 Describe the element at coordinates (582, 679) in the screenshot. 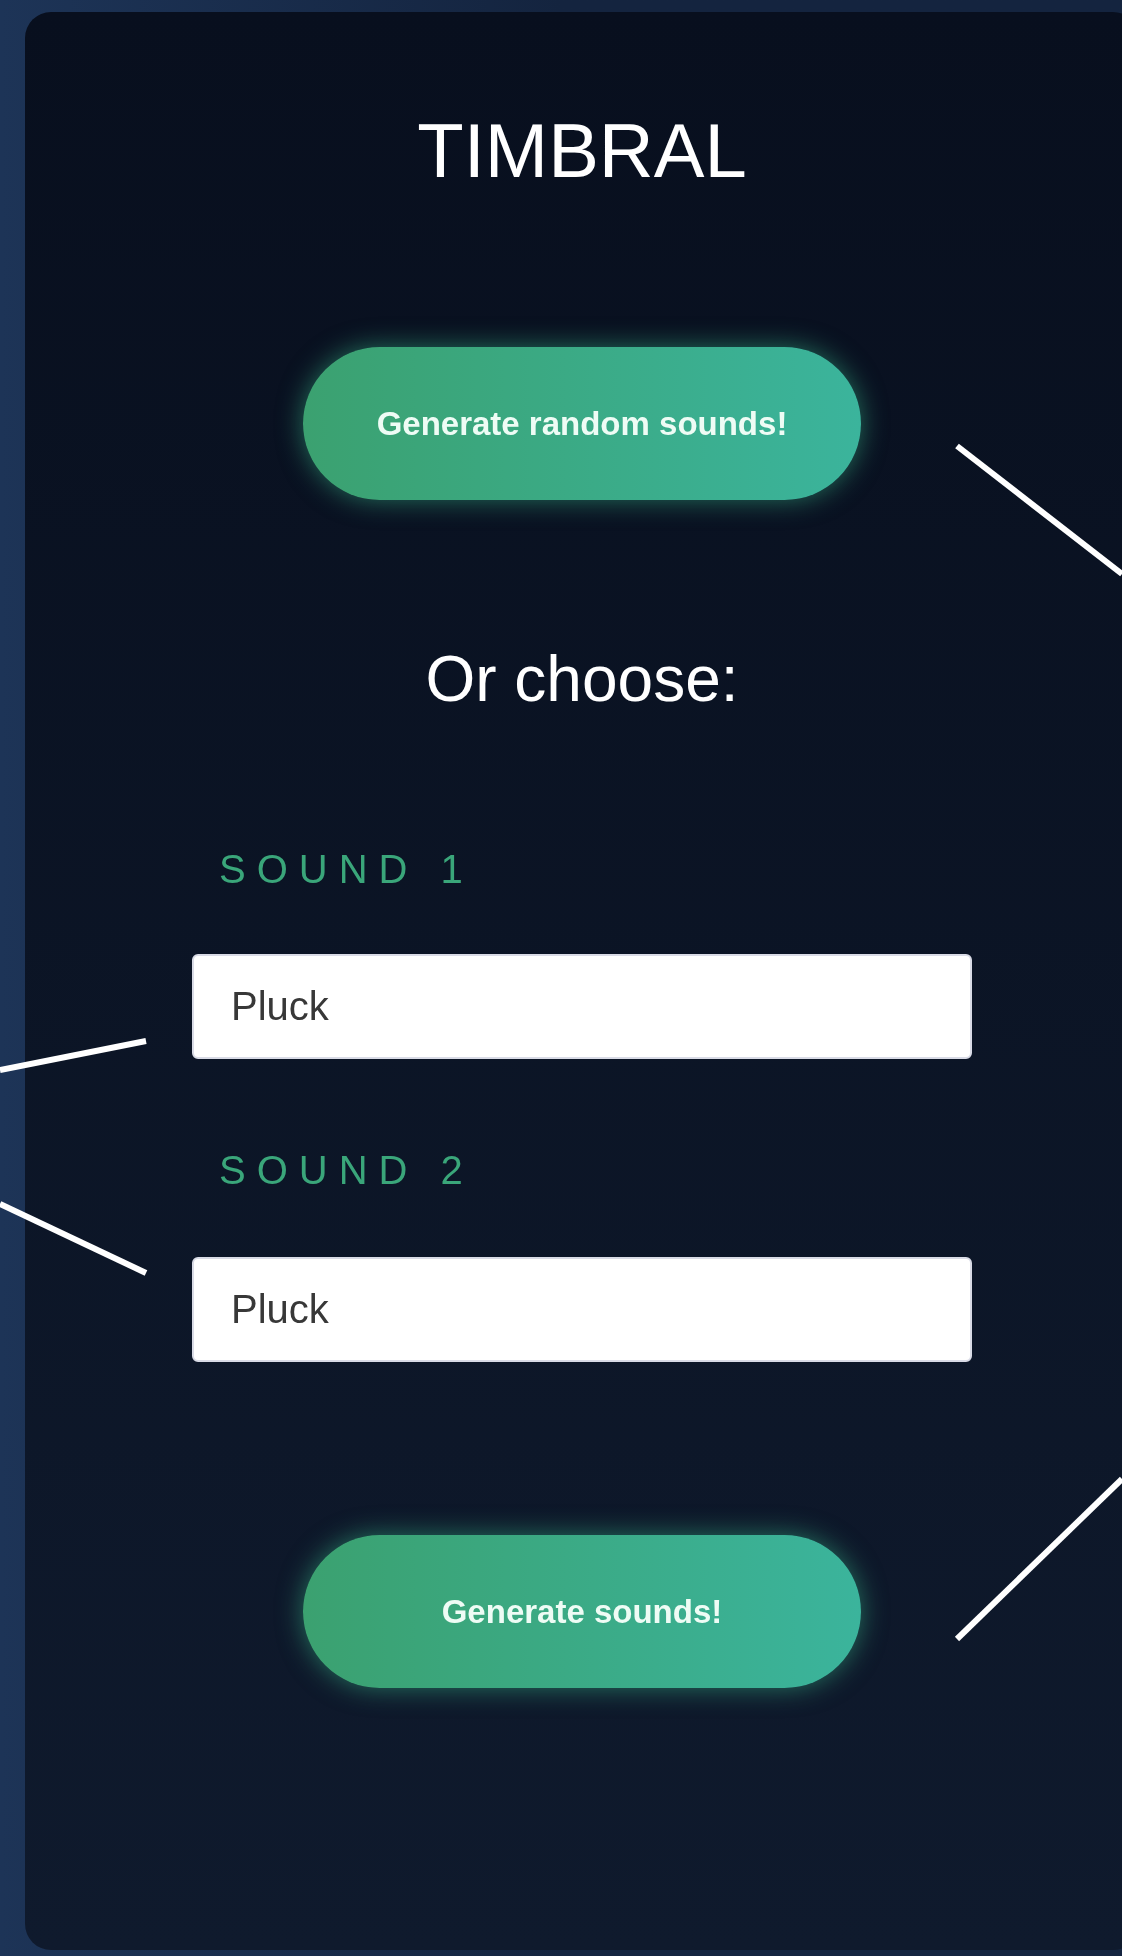

I see `choose-heading: Or choose:` at that location.